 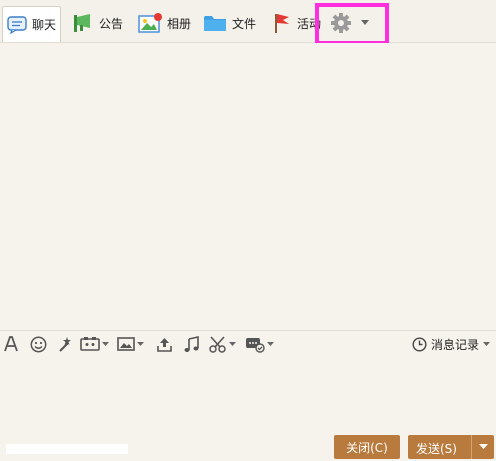 I want to click on emoji-icon, so click(x=38, y=344).